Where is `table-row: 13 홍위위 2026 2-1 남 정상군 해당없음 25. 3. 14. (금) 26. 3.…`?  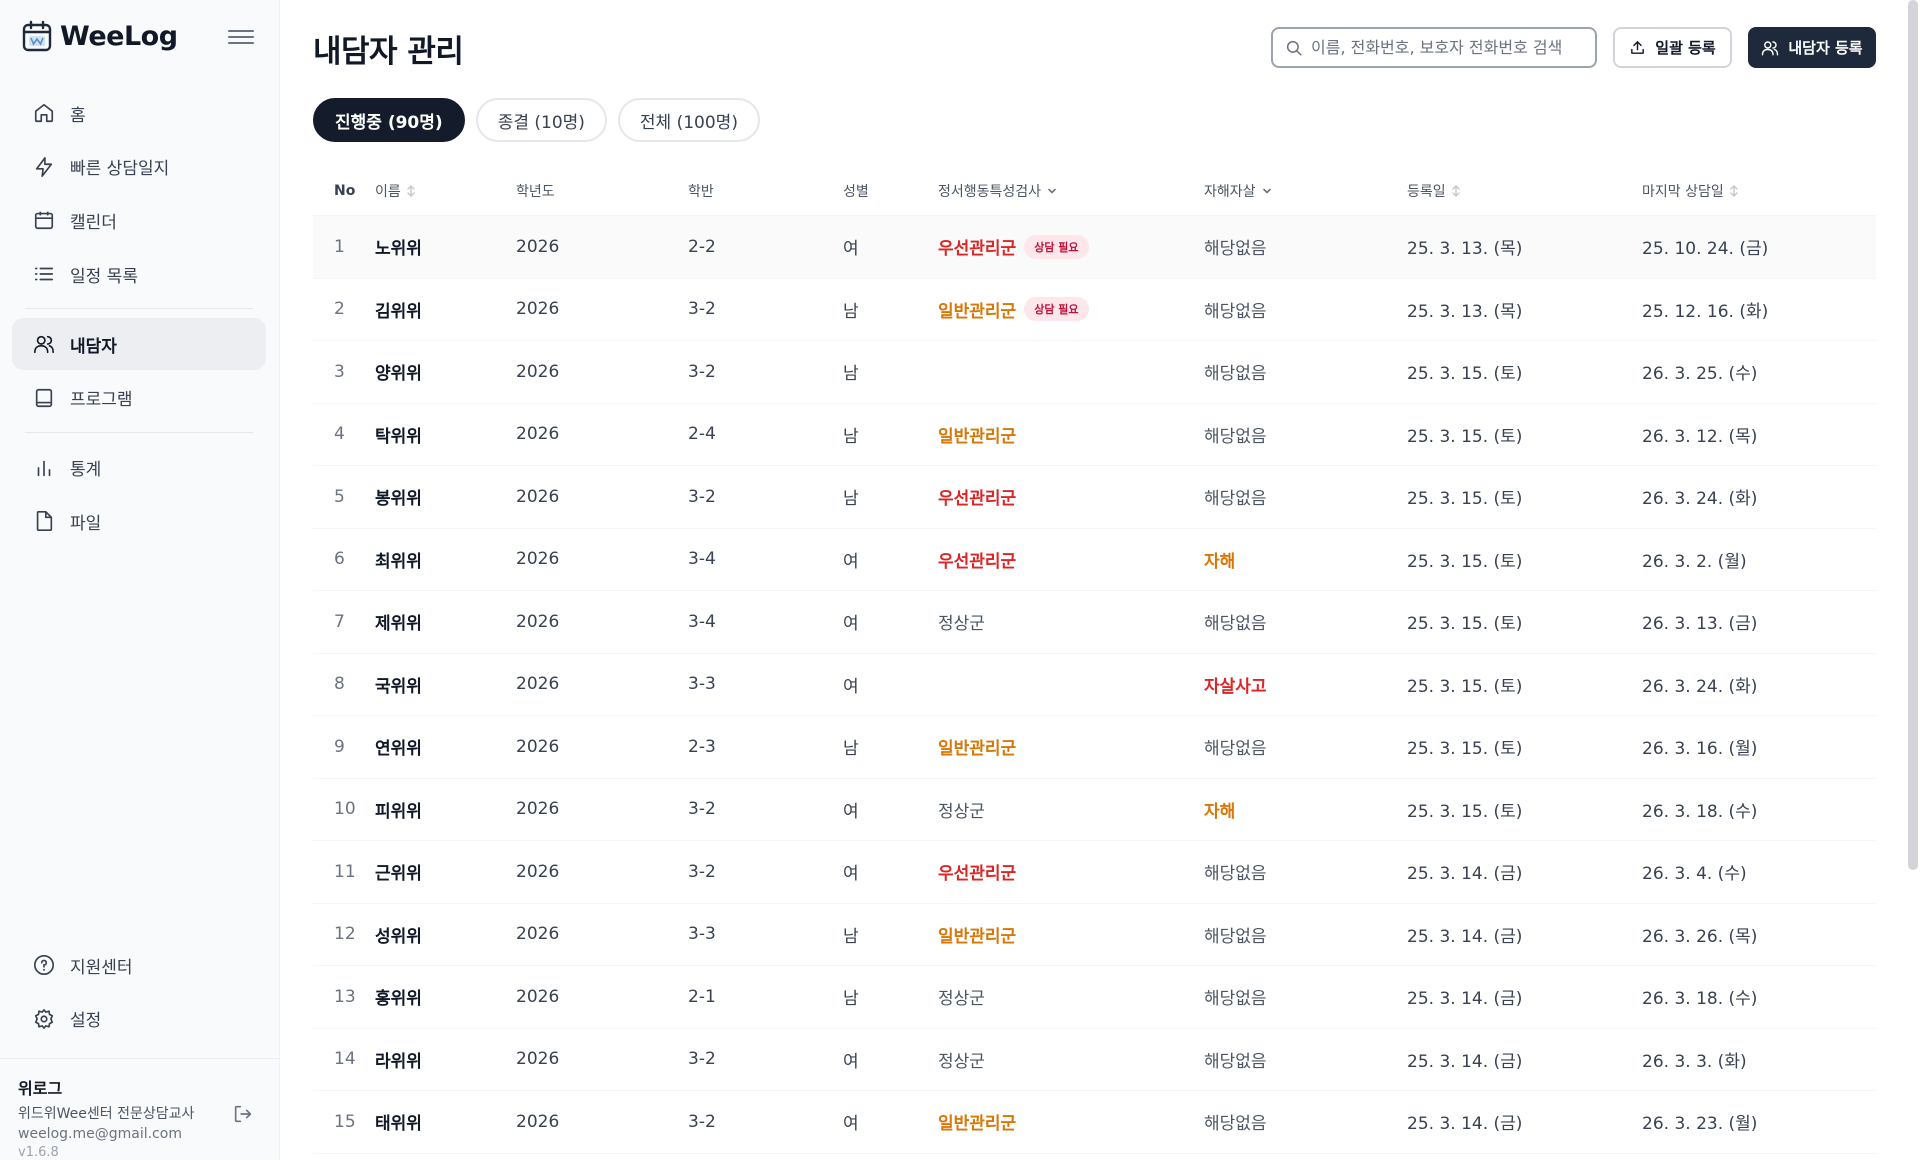 table-row: 13 홍위위 2026 2-1 남 정상군 해당없음 25. 3. 14. (금) 26. 3.… is located at coordinates (1094, 997).